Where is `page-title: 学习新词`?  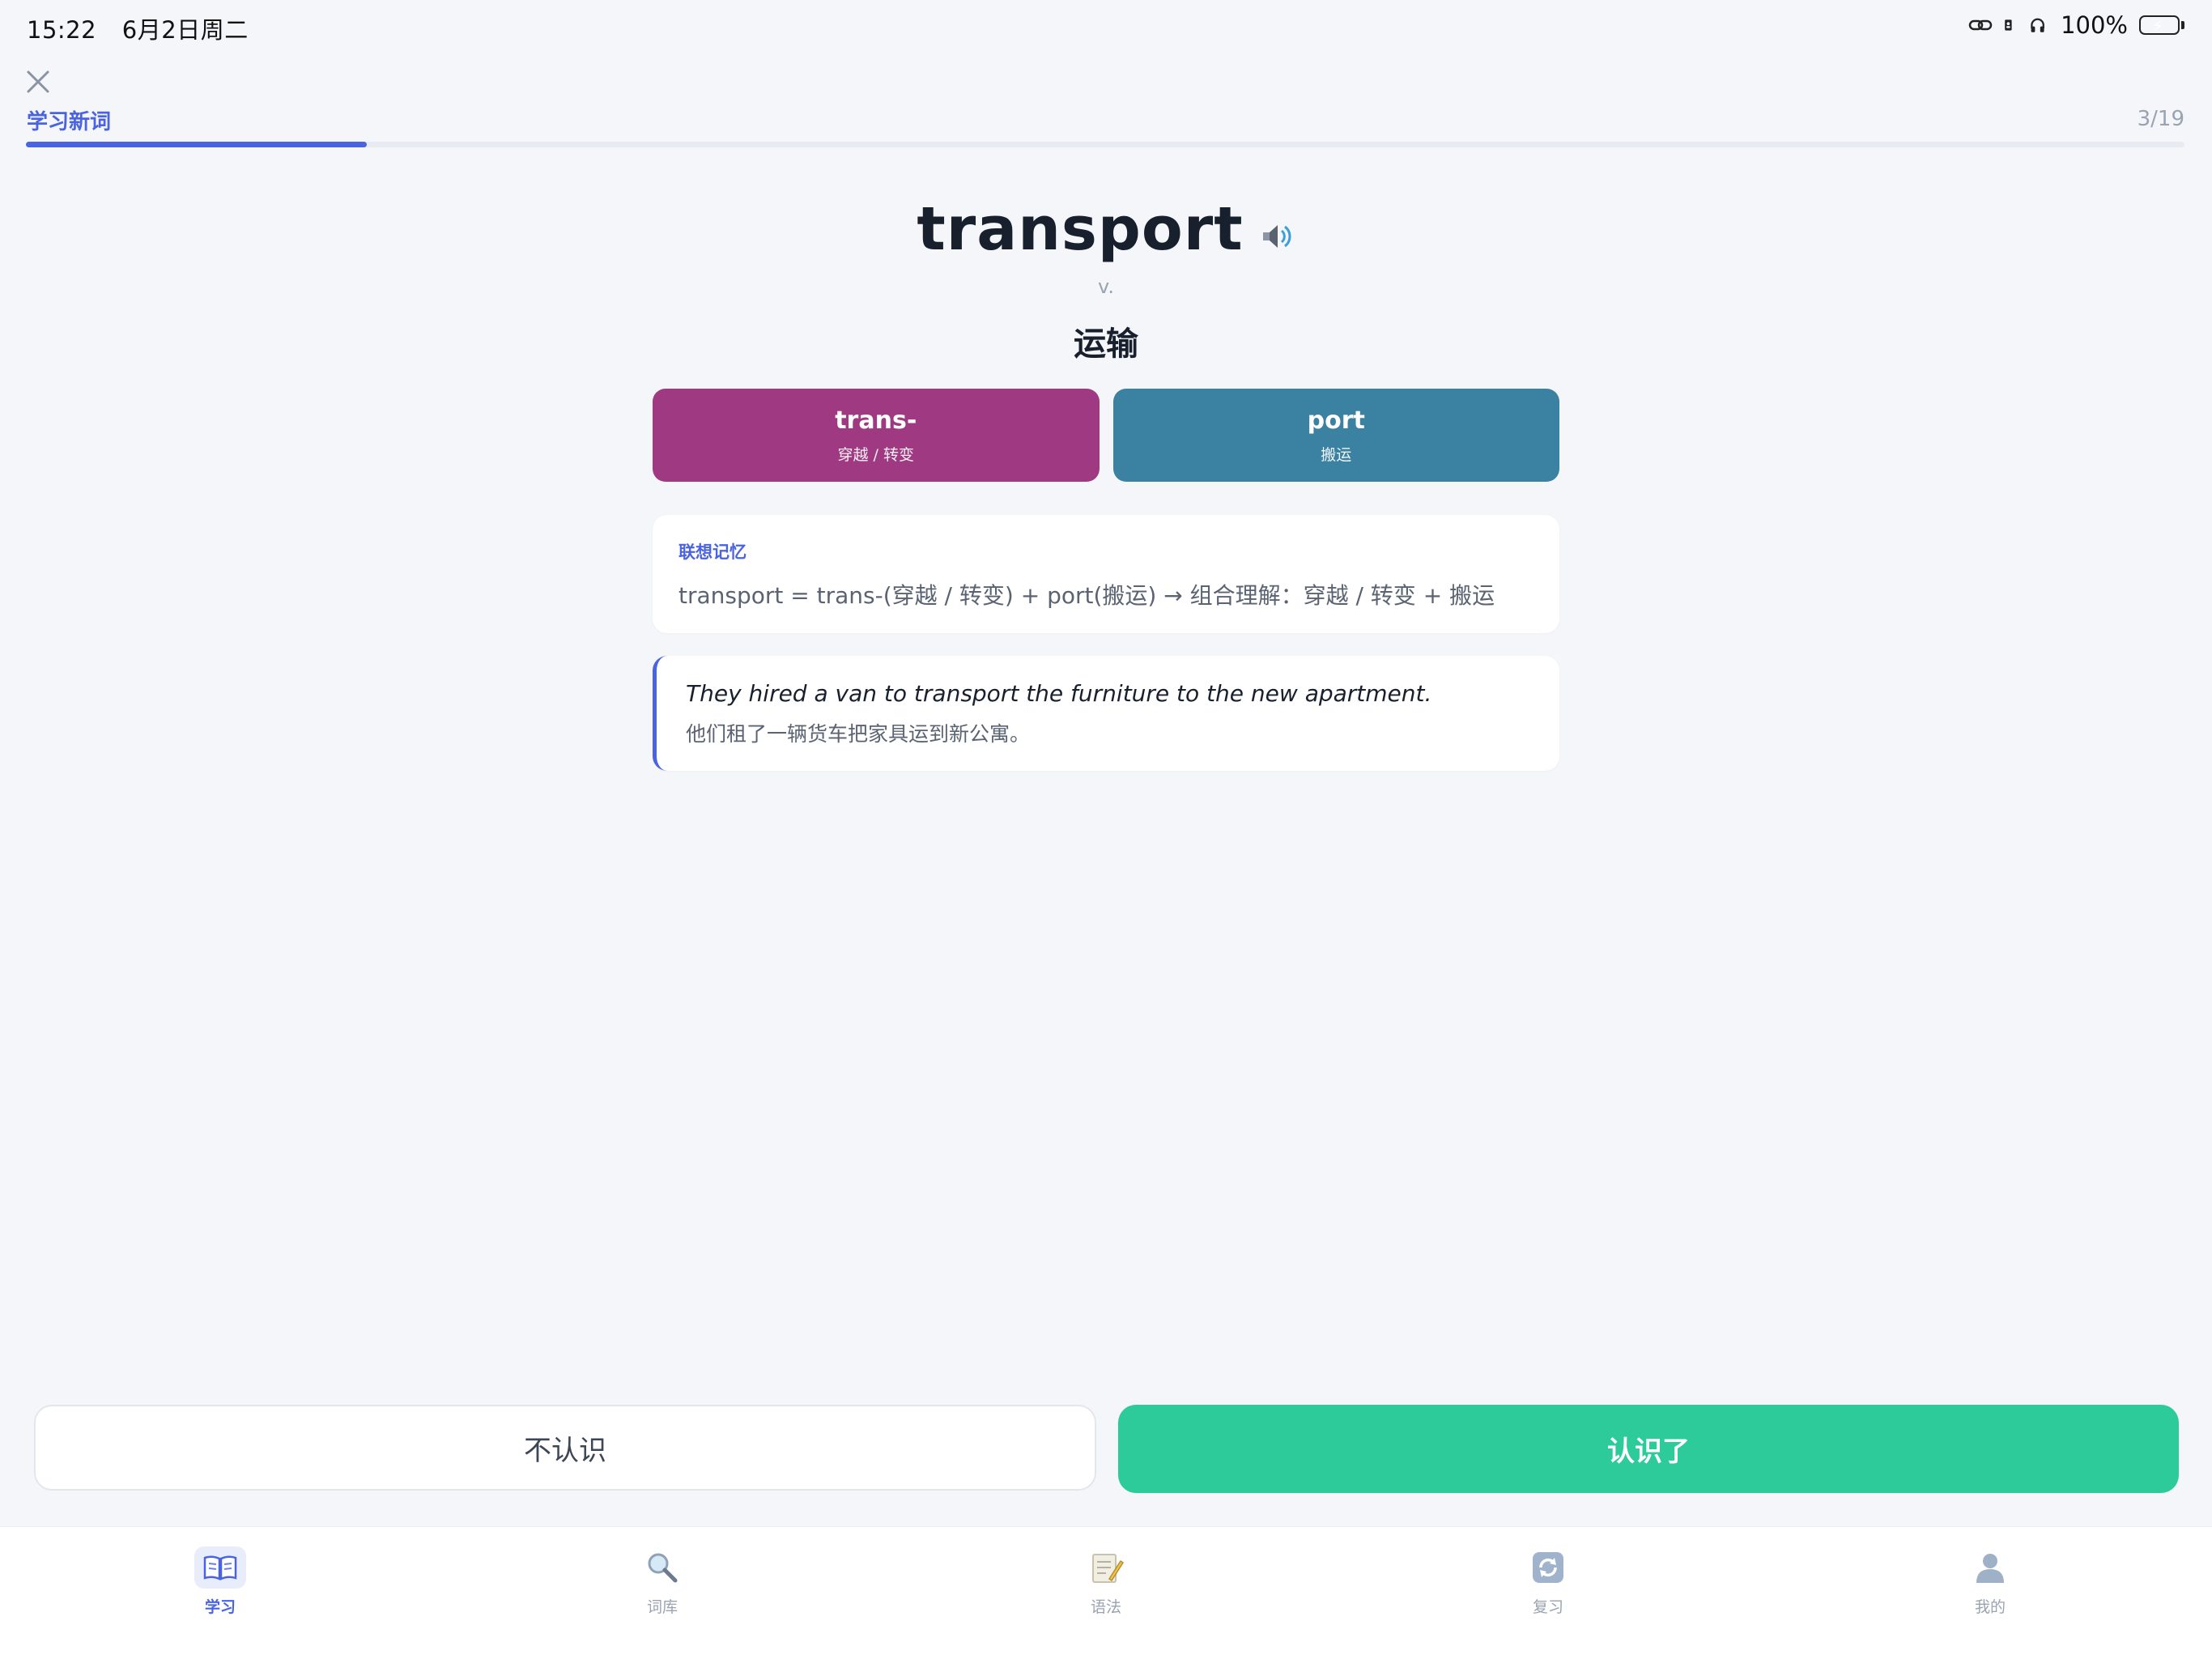 page-title: 学习新词 is located at coordinates (70, 122).